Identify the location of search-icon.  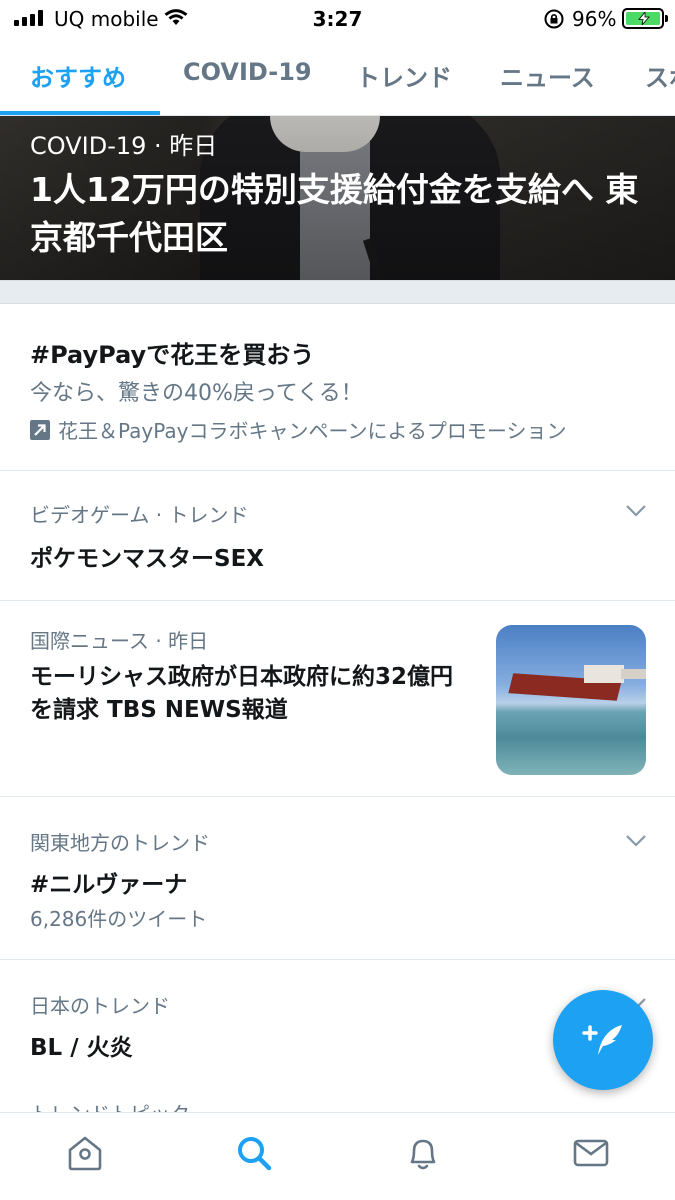
(254, 1155).